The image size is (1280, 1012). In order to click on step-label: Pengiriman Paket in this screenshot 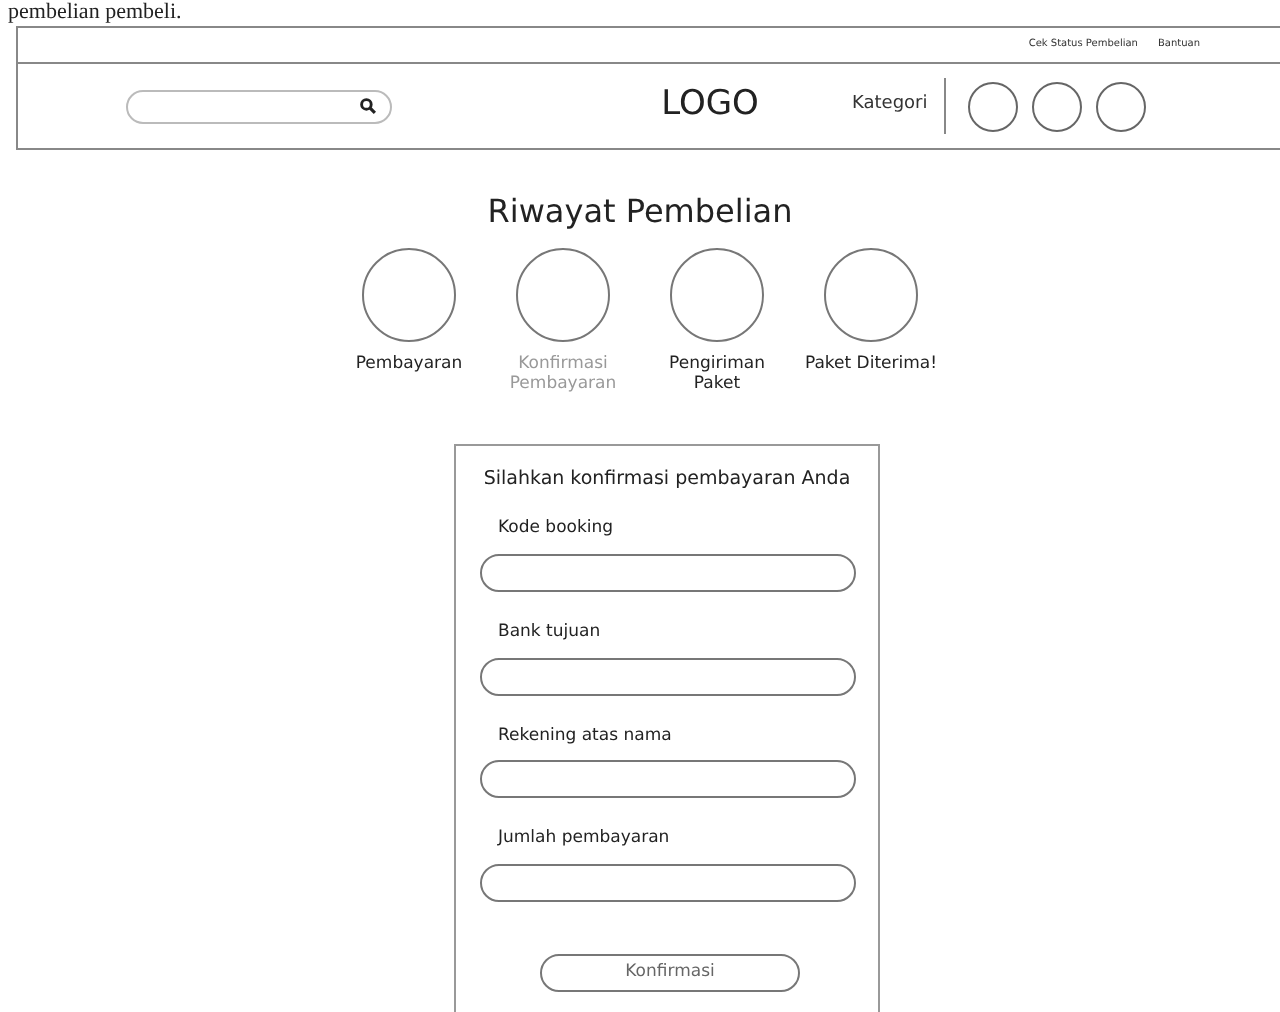, I will do `click(717, 374)`.